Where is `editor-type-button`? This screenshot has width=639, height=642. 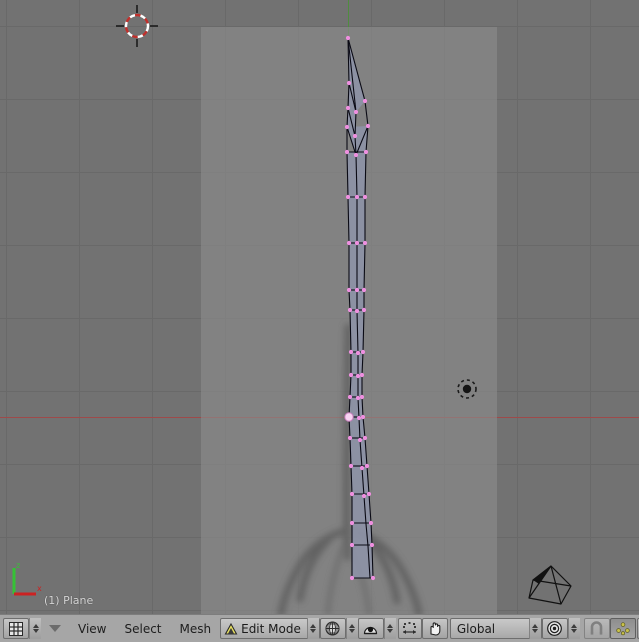
editor-type-button is located at coordinates (16, 628).